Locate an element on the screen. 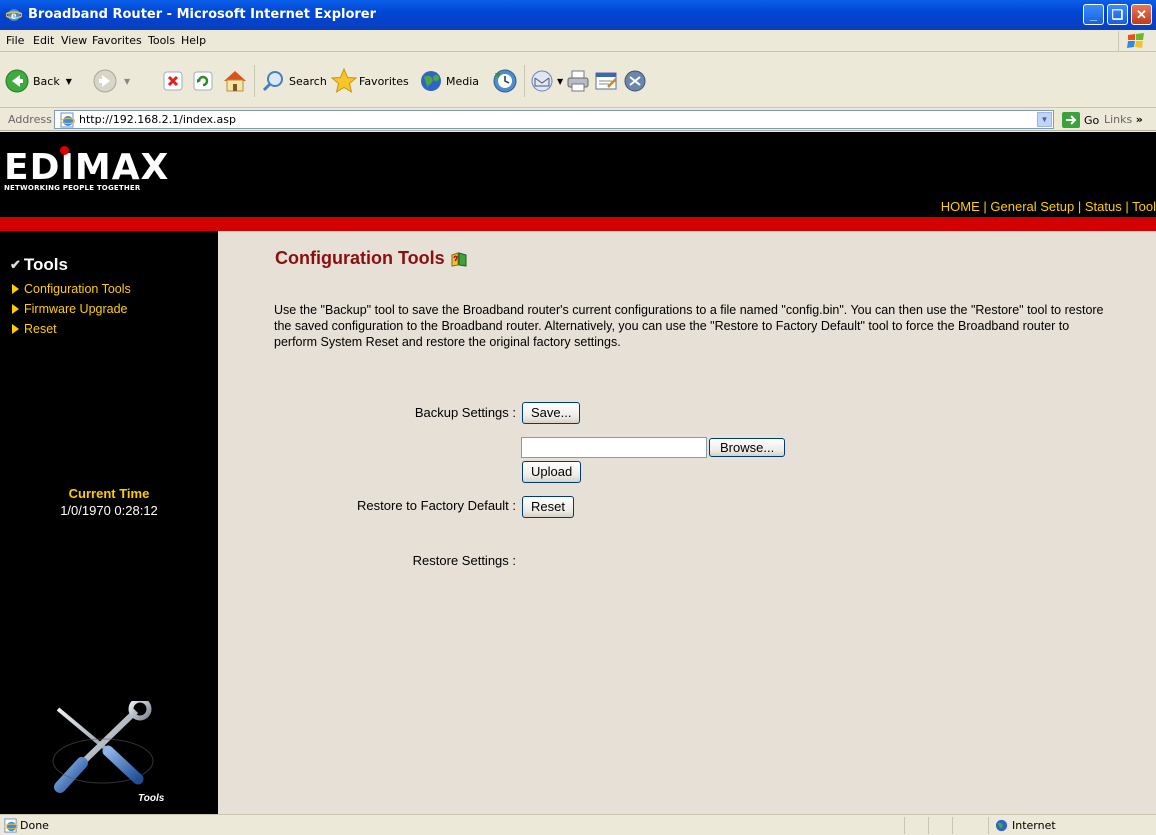  windows-logo is located at coordinates (1135, 41).